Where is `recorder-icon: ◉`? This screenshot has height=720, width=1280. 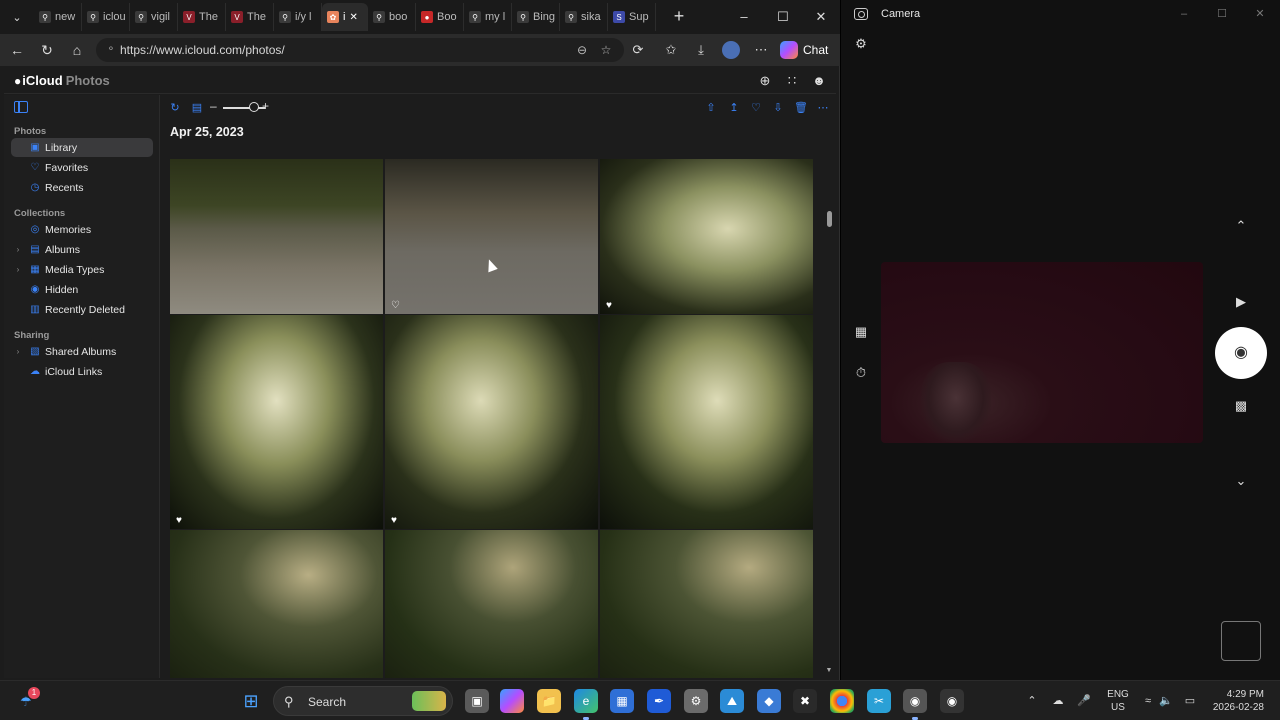 recorder-icon: ◉ is located at coordinates (952, 701).